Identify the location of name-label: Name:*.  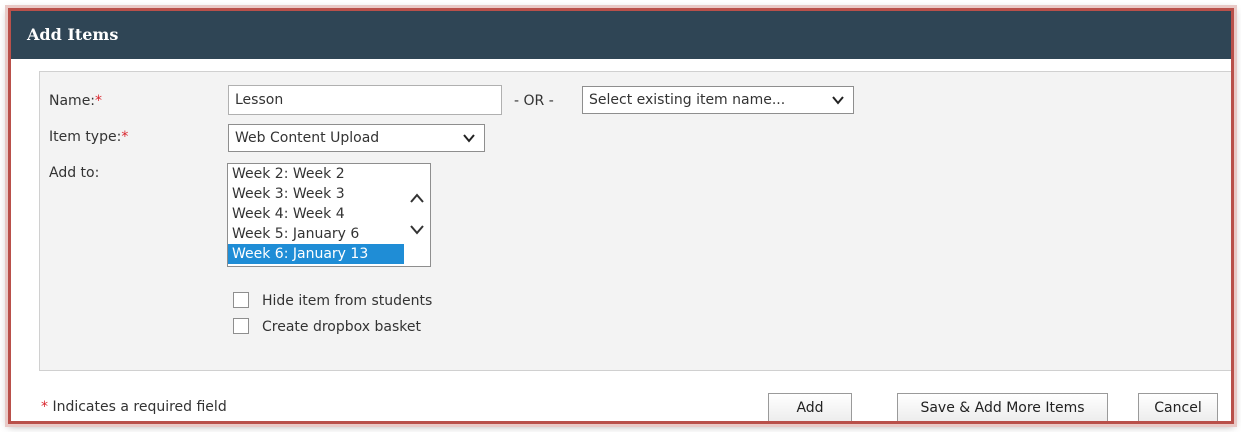
(76, 101).